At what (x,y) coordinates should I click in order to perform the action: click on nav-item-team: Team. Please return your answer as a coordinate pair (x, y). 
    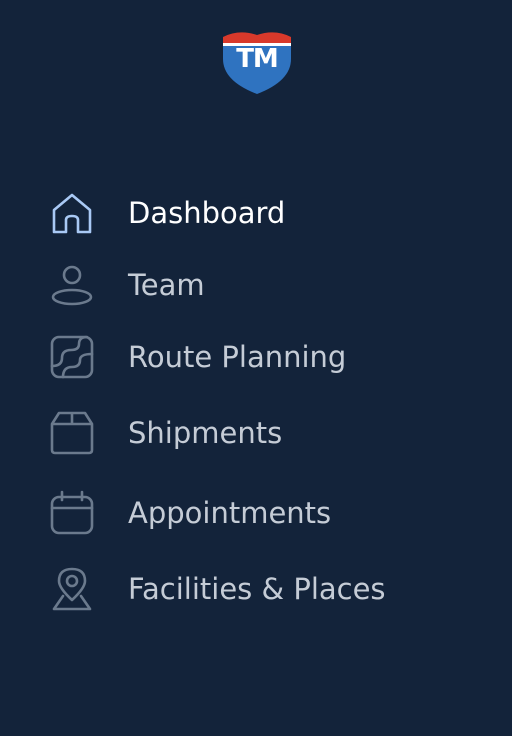
    Looking at the image, I should click on (264, 285).